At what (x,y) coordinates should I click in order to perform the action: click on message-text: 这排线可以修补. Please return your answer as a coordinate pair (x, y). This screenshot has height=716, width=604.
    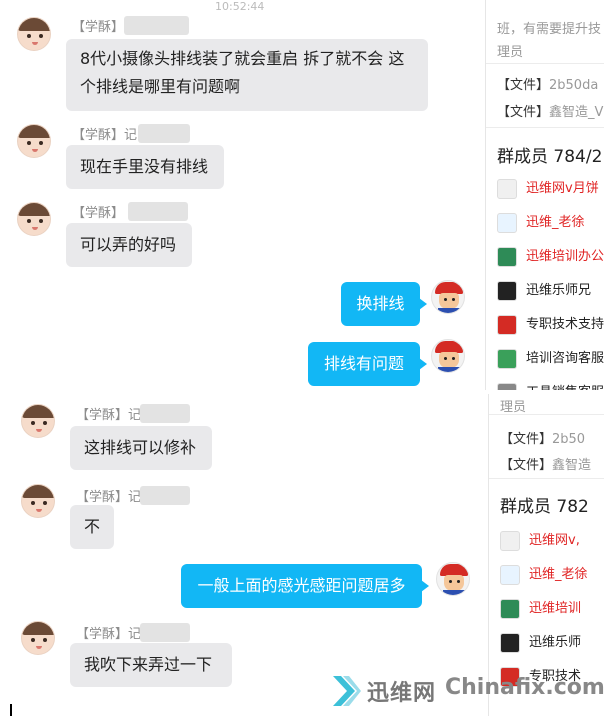
    Looking at the image, I should click on (140, 447).